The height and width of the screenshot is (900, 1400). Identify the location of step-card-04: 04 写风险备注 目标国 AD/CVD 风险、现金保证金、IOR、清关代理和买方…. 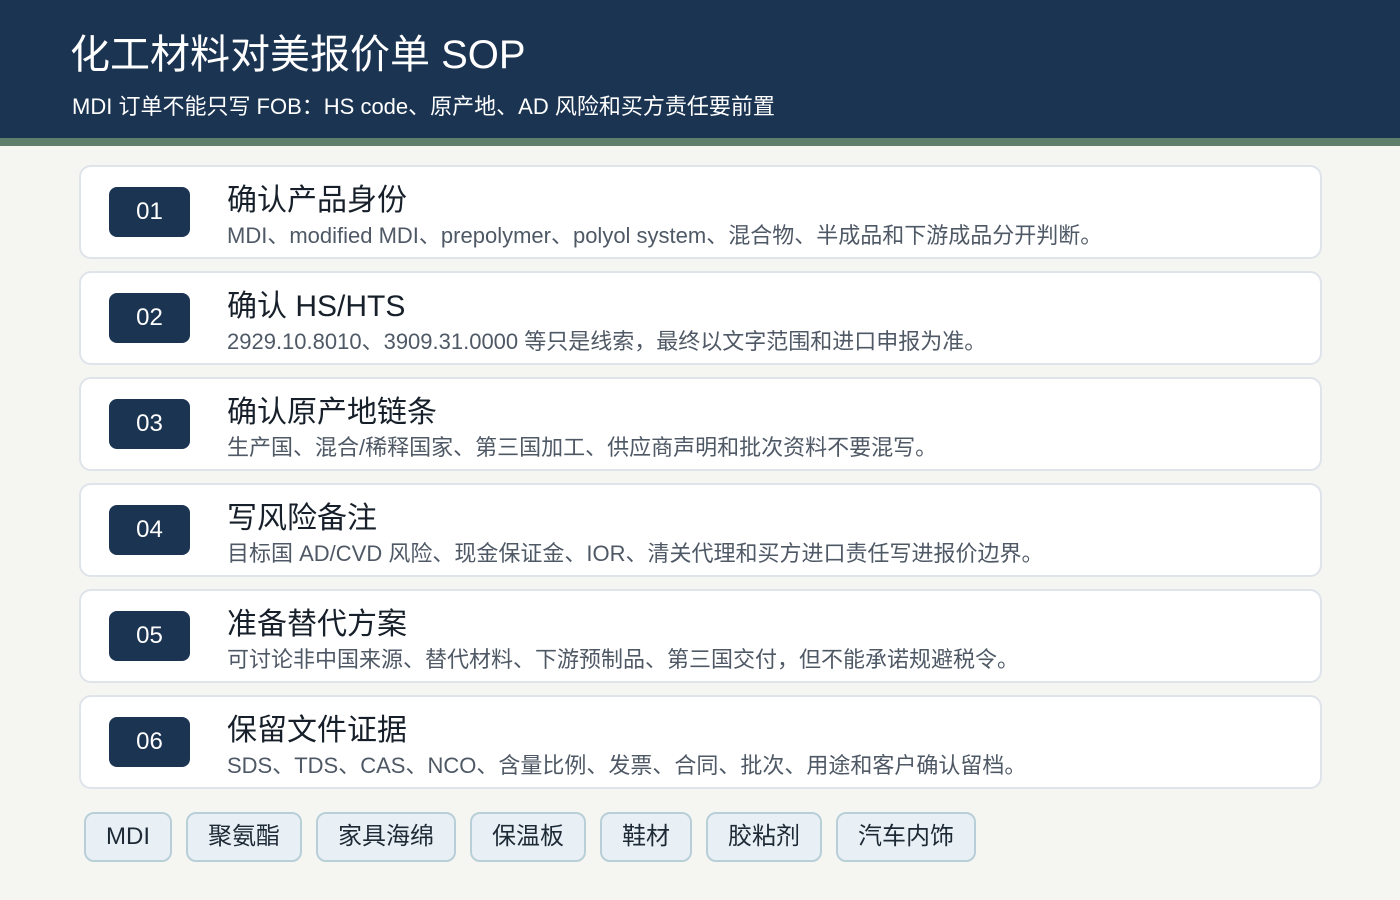
(700, 530).